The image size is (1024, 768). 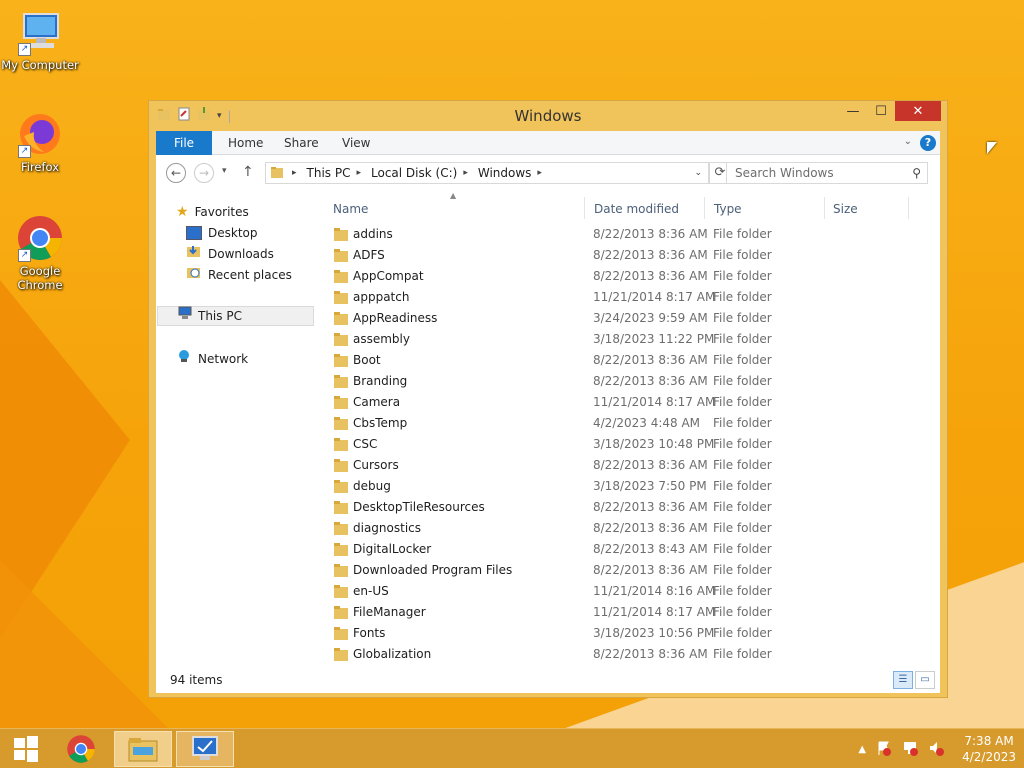 What do you see at coordinates (248, 172) in the screenshot?
I see `up-button: ↑` at bounding box center [248, 172].